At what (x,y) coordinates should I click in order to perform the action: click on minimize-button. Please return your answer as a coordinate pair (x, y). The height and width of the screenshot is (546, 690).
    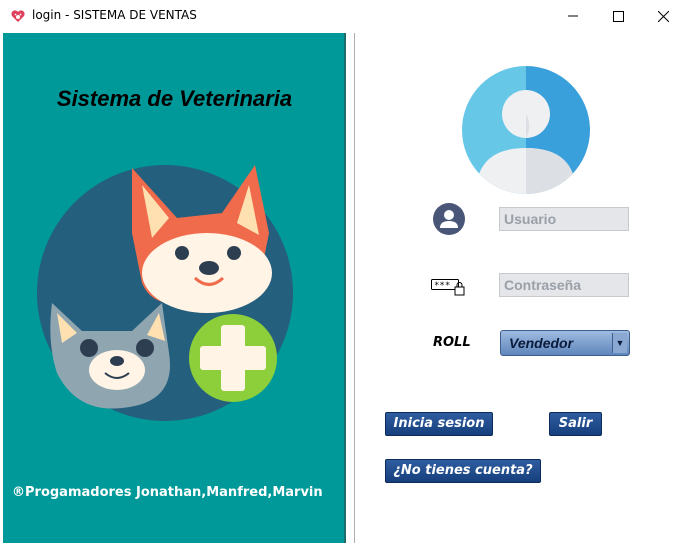
    Looking at the image, I should click on (573, 16).